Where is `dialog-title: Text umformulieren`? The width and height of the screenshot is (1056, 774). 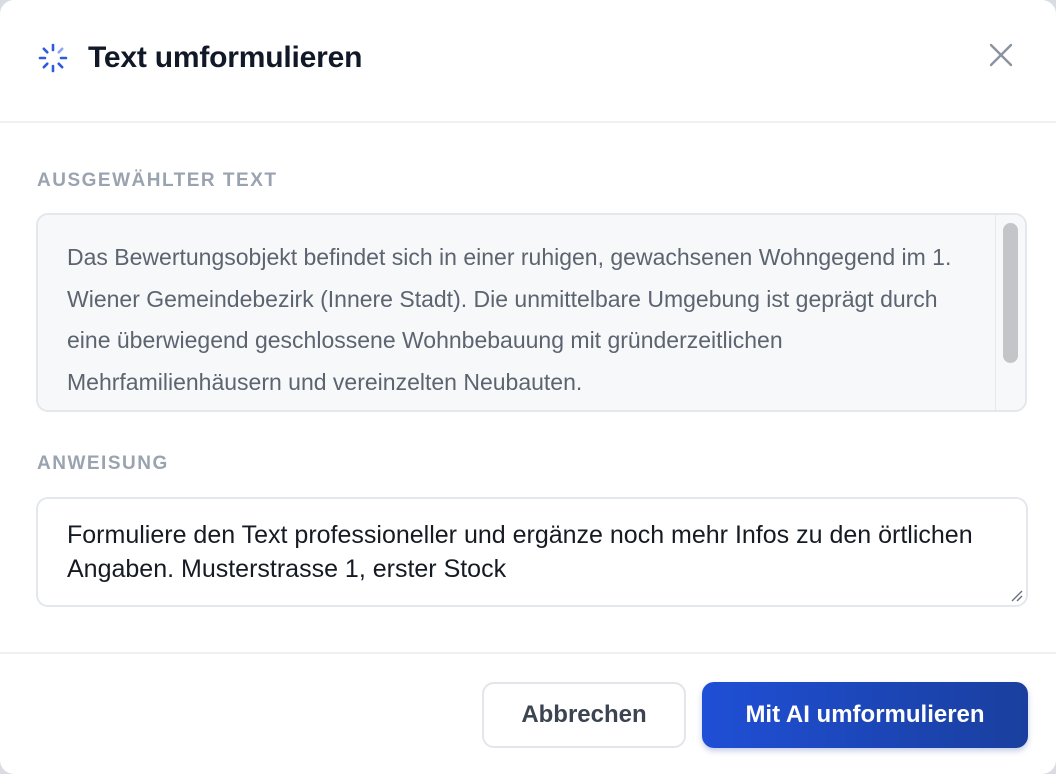
dialog-title: Text umformulieren is located at coordinates (225, 57).